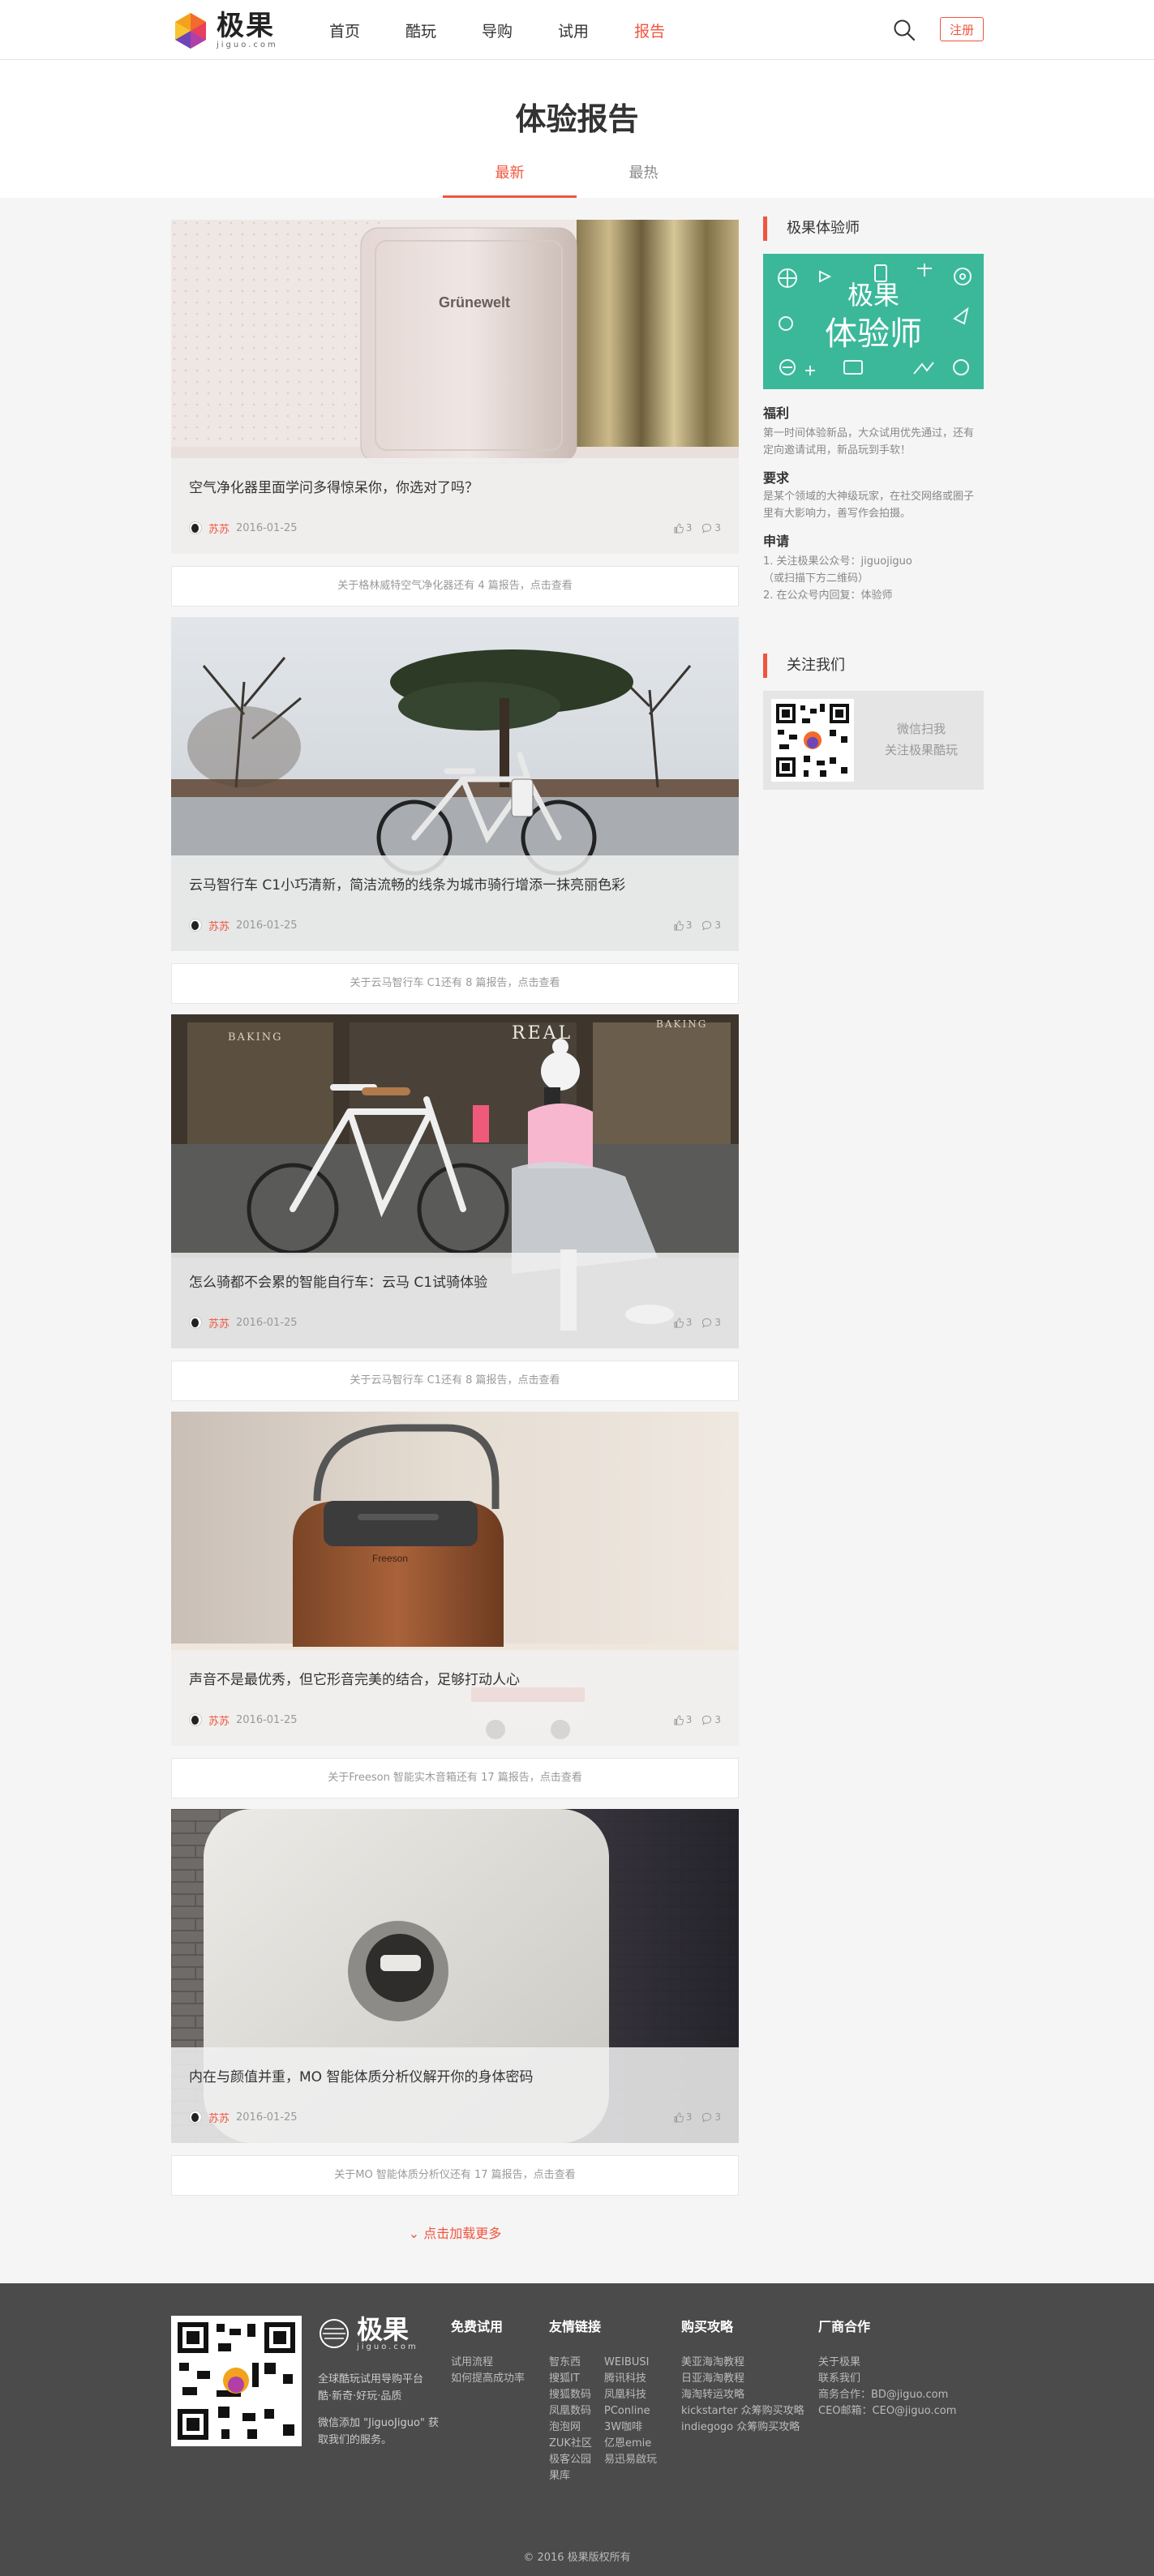  What do you see at coordinates (570, 2395) in the screenshot?
I see `footer-link: 搜狐数码` at bounding box center [570, 2395].